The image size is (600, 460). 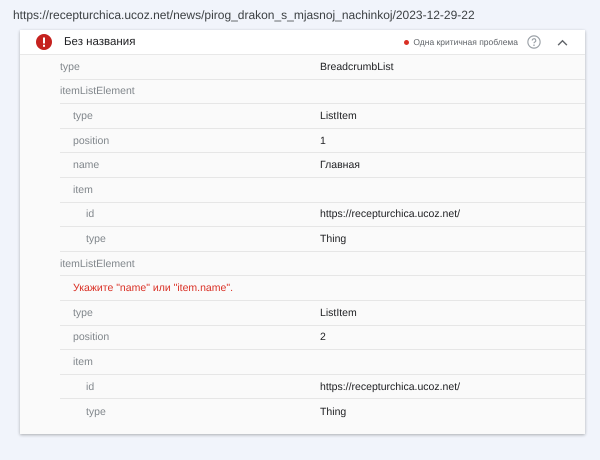 I want to click on page-url: https://recepturchica.ucoz.net/news/pirog_drakon_s_mjasnoj_nachinkoj/2023-12-29-22, so click(x=244, y=15).